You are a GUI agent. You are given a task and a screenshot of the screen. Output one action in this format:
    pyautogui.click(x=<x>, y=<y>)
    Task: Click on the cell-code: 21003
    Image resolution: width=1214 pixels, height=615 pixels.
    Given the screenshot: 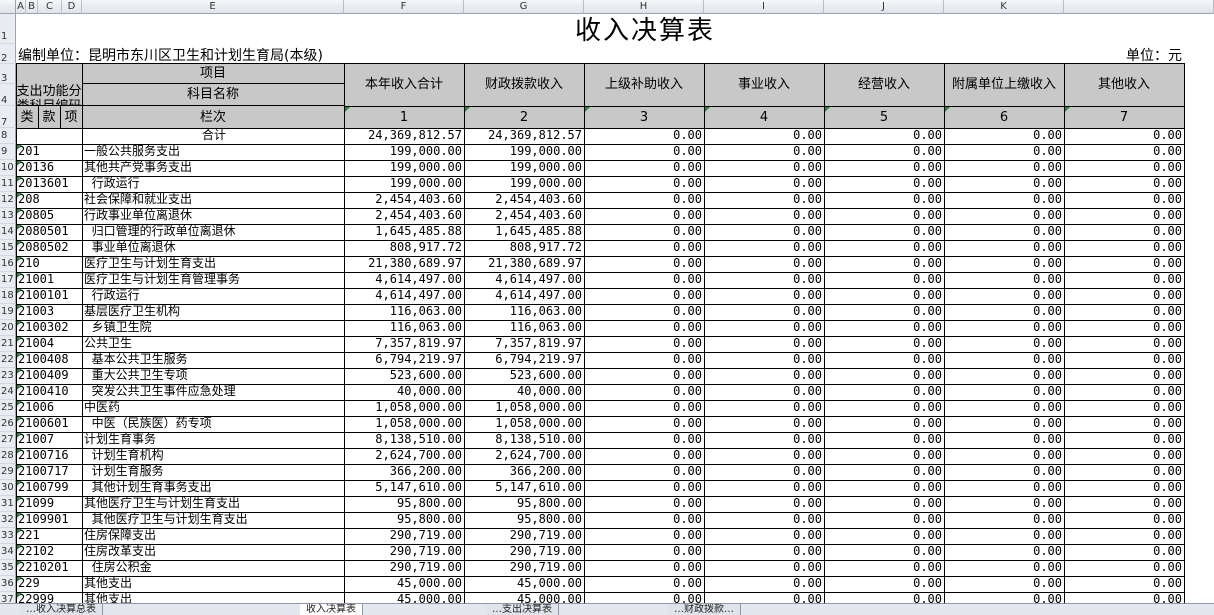 What is the action you would take?
    pyautogui.click(x=49, y=312)
    